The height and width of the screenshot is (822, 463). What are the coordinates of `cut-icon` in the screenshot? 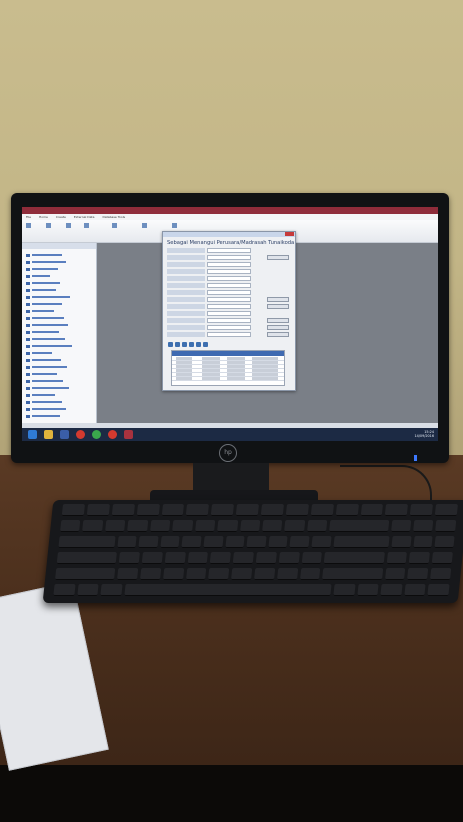 It's located at (68, 225).